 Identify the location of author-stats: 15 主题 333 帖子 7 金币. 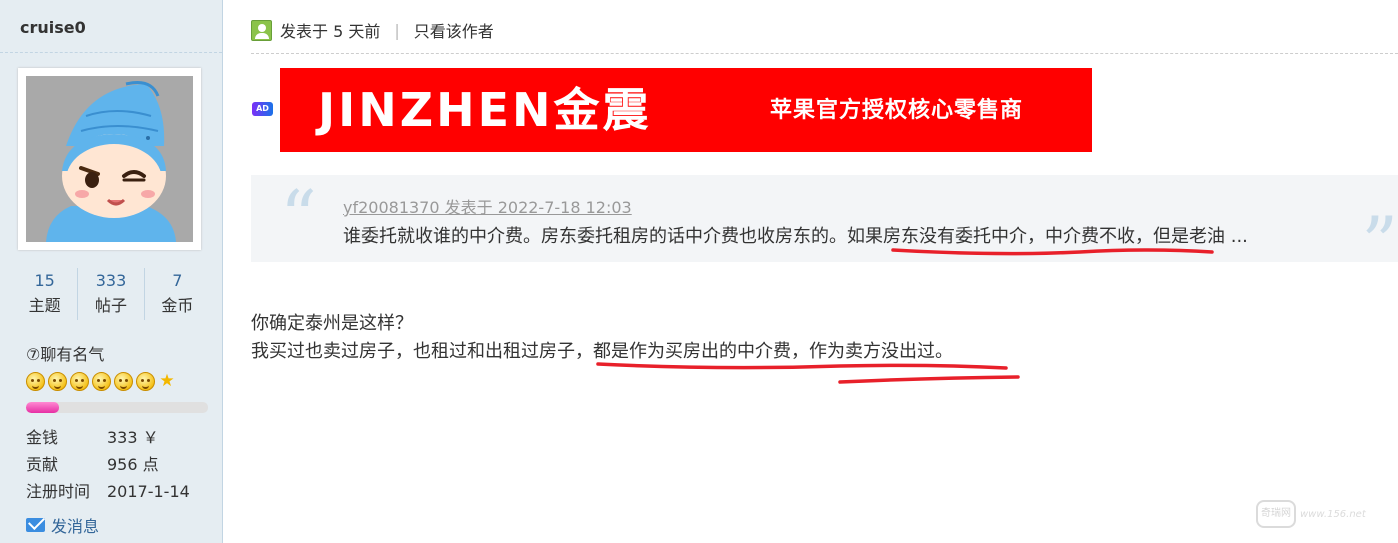
(111, 294).